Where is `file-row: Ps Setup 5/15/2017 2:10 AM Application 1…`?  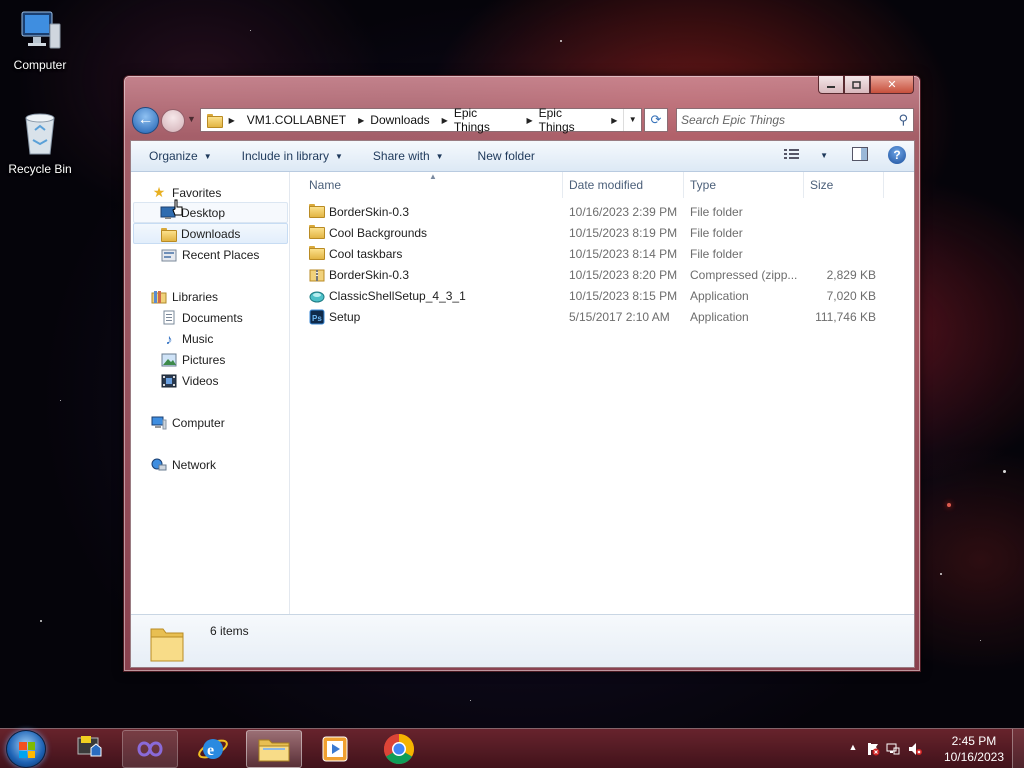 file-row: Ps Setup 5/15/2017 2:10 AM Application 1… is located at coordinates (602, 317).